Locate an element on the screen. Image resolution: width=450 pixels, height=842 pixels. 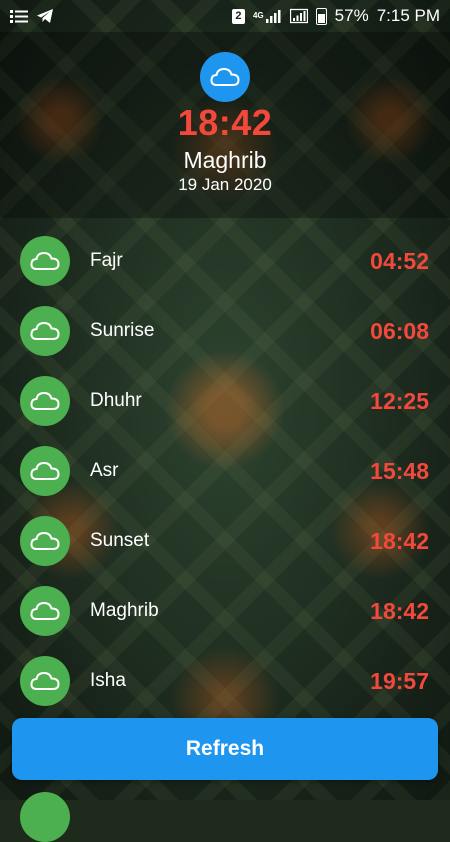
telegram-icon is located at coordinates (45, 16).